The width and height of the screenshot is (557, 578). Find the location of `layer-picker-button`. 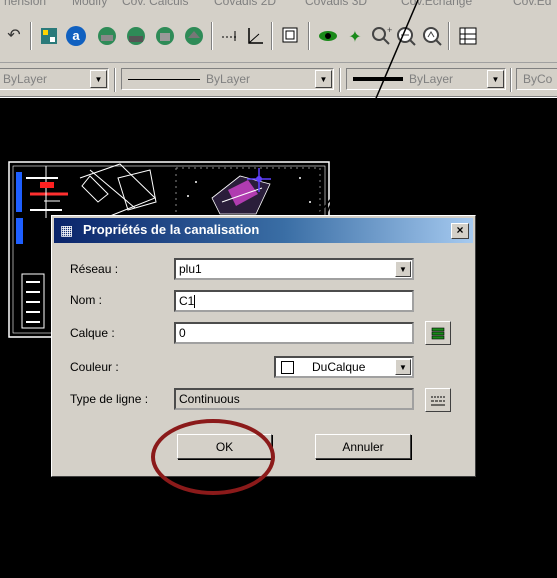

layer-picker-button is located at coordinates (438, 333).